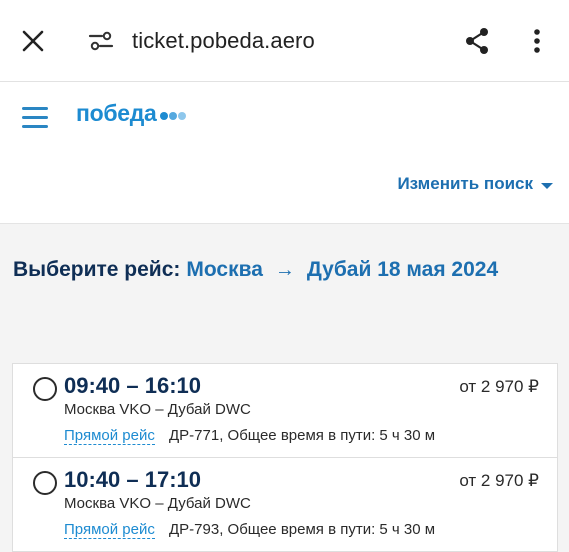  What do you see at coordinates (537, 41) in the screenshot?
I see `more-vert-icon` at bounding box center [537, 41].